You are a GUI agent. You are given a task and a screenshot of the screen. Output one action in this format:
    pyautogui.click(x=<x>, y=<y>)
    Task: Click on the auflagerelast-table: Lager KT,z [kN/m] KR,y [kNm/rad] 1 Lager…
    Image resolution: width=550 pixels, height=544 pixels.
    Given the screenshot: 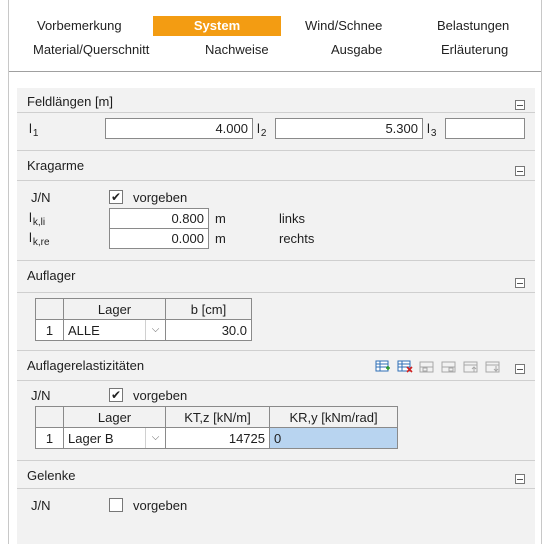 What is the action you would take?
    pyautogui.click(x=216, y=427)
    